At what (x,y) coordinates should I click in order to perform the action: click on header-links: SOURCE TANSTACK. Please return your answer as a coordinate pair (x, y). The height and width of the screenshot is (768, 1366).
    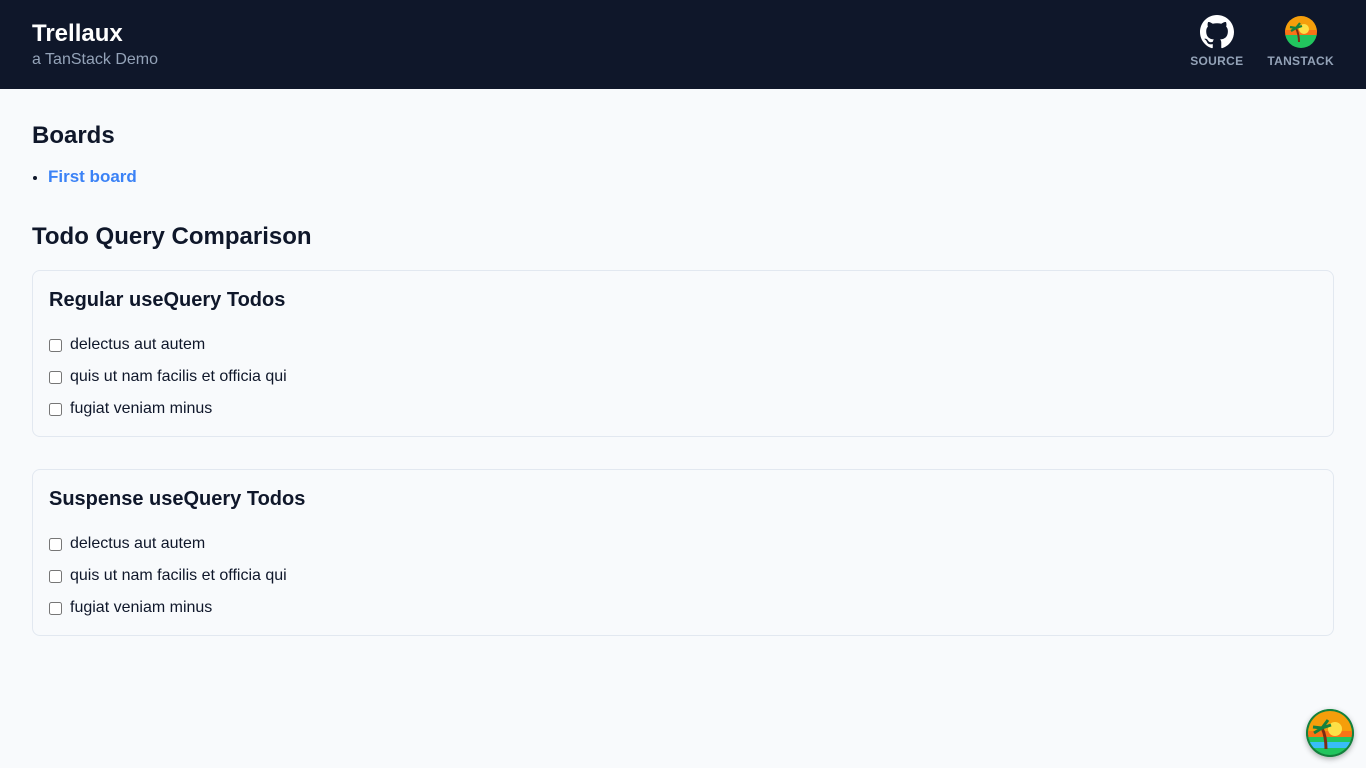
    Looking at the image, I should click on (1262, 34).